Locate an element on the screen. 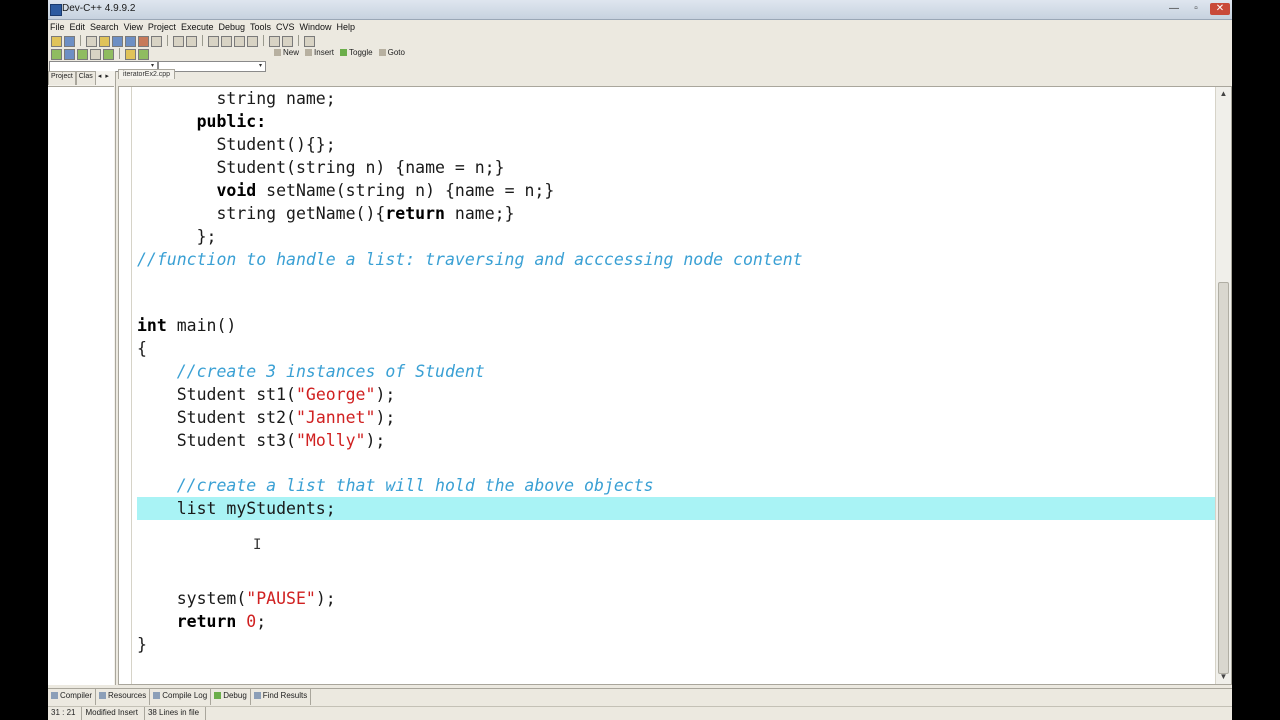 The width and height of the screenshot is (1280, 720). menu-file: File is located at coordinates (58, 27).